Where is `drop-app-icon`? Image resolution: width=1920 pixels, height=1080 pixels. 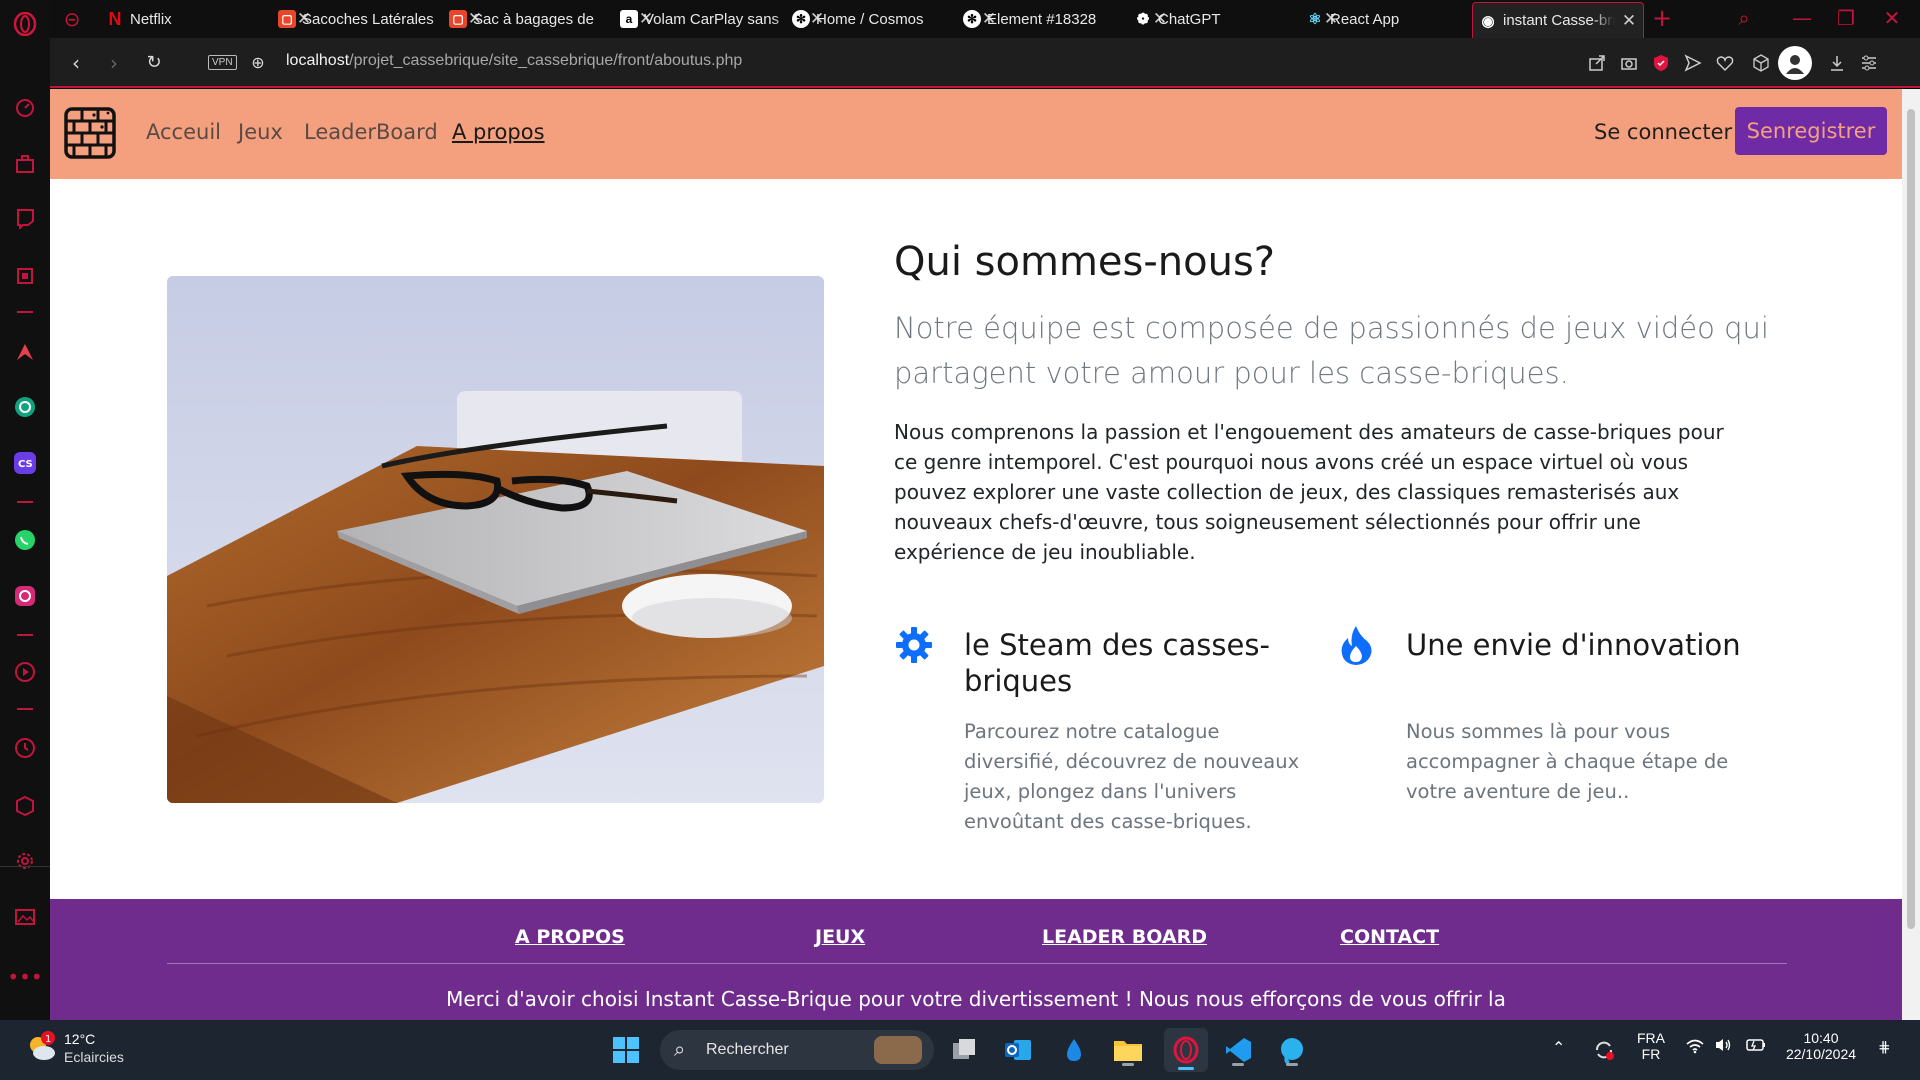
drop-app-icon is located at coordinates (1074, 1050).